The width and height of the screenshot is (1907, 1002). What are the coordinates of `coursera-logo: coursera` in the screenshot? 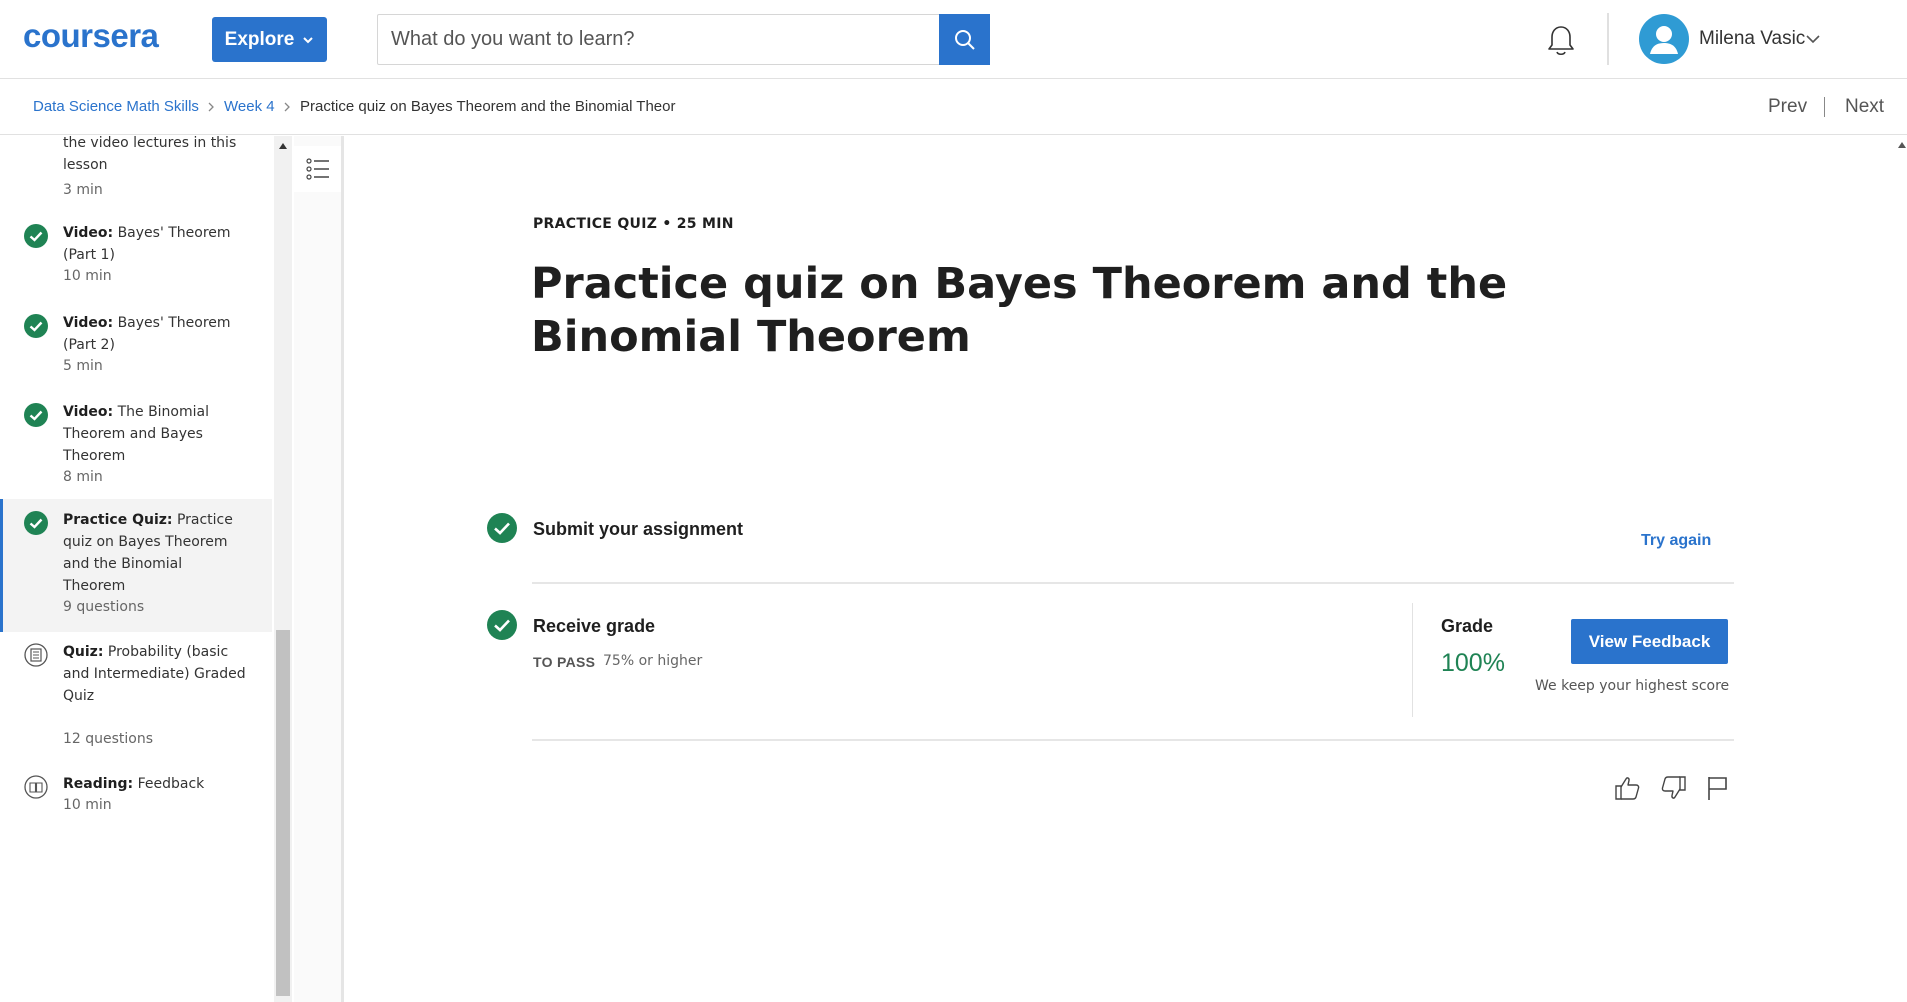 It's located at (103, 38).